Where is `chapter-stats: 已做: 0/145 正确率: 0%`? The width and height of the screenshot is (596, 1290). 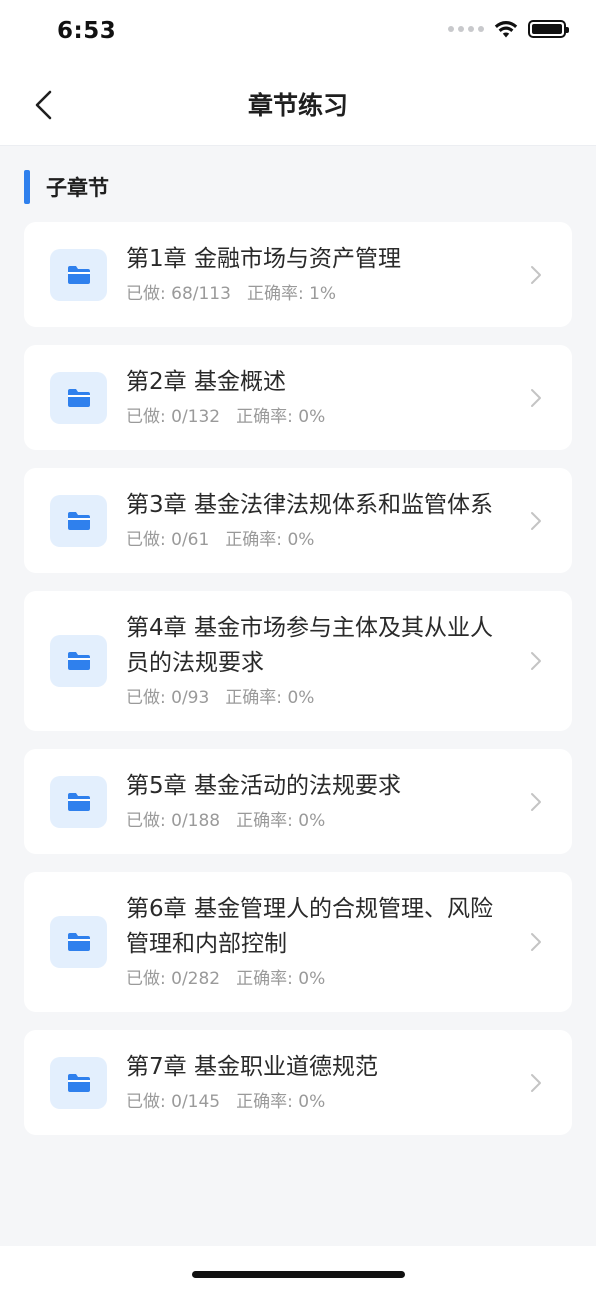 chapter-stats: 已做: 0/145 正确率: 0% is located at coordinates (319, 1102).